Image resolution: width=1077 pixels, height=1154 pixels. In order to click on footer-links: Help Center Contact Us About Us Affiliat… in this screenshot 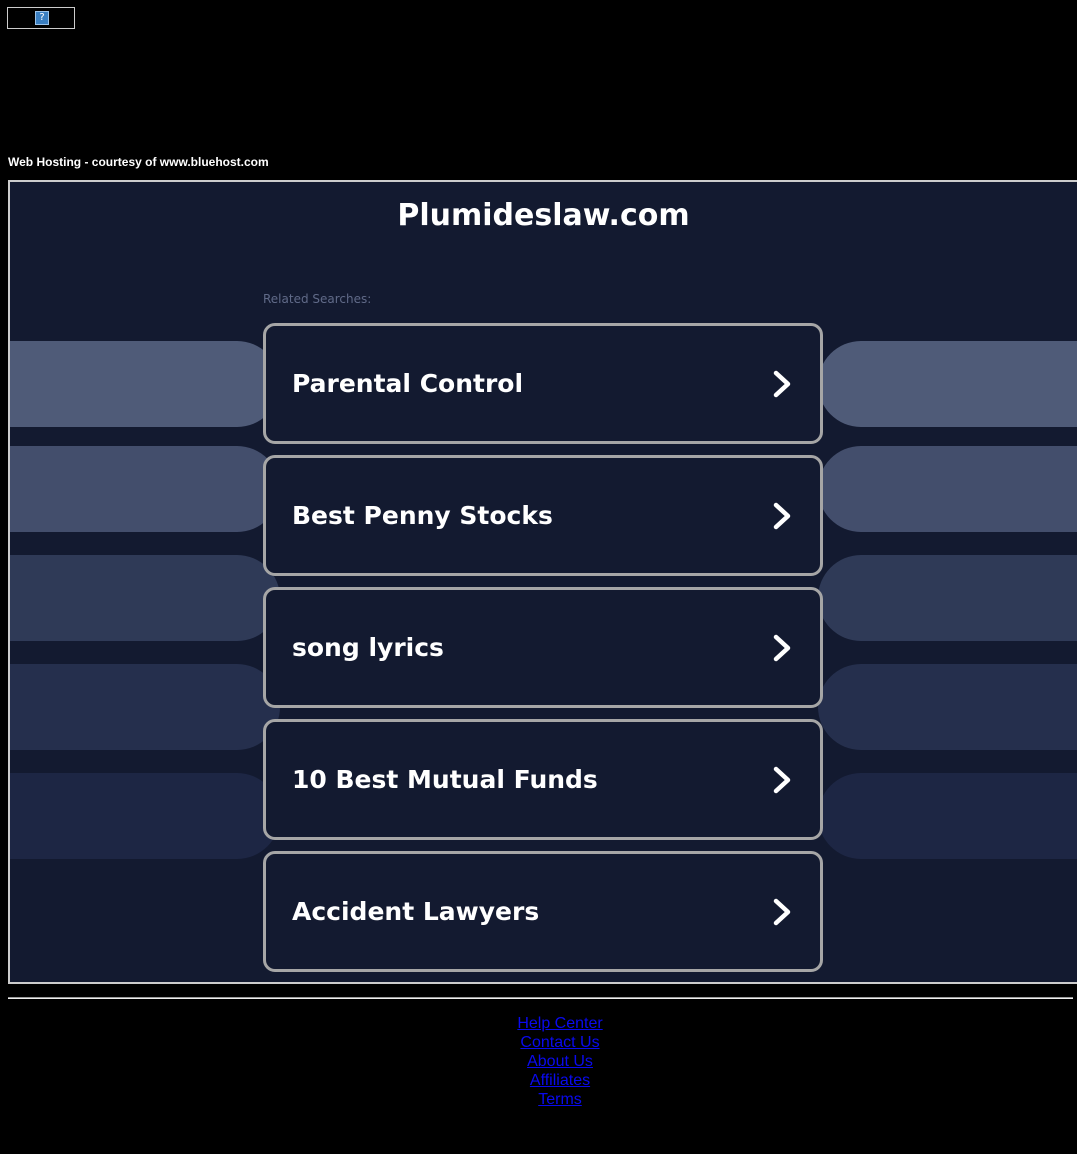, I will do `click(538, 1061)`.